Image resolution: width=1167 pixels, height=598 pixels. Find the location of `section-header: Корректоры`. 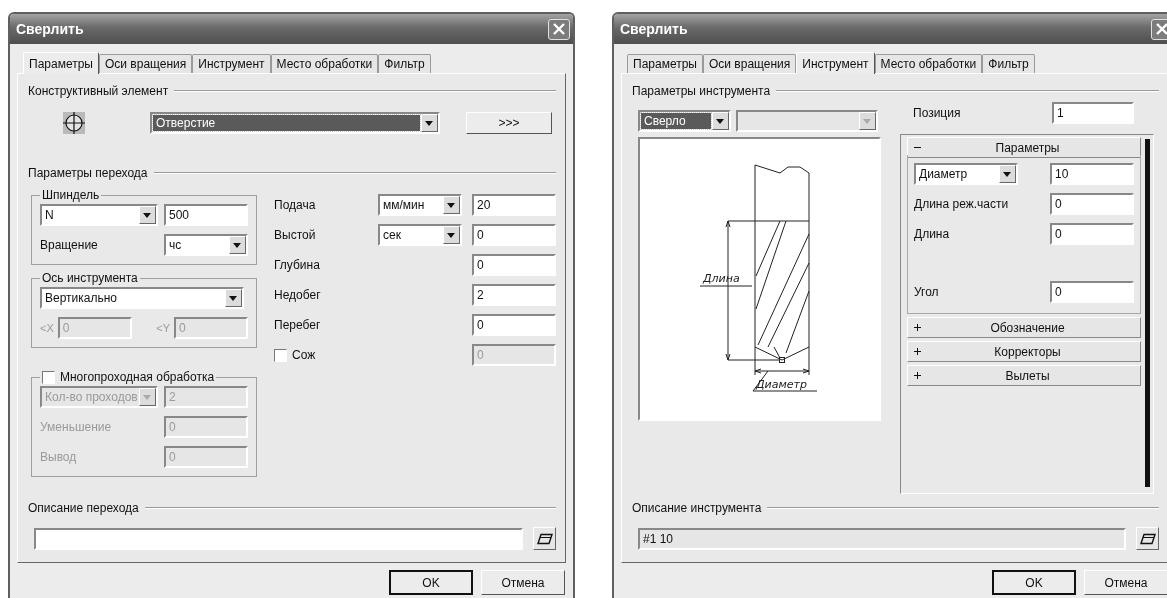

section-header: Корректоры is located at coordinates (1024, 351).